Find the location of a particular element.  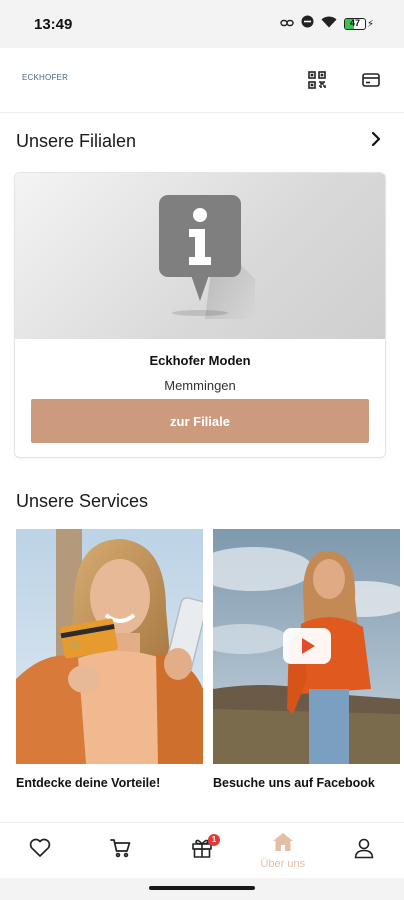

service-card-benefits: Entdecke deine Vorteile! is located at coordinates (109, 659).